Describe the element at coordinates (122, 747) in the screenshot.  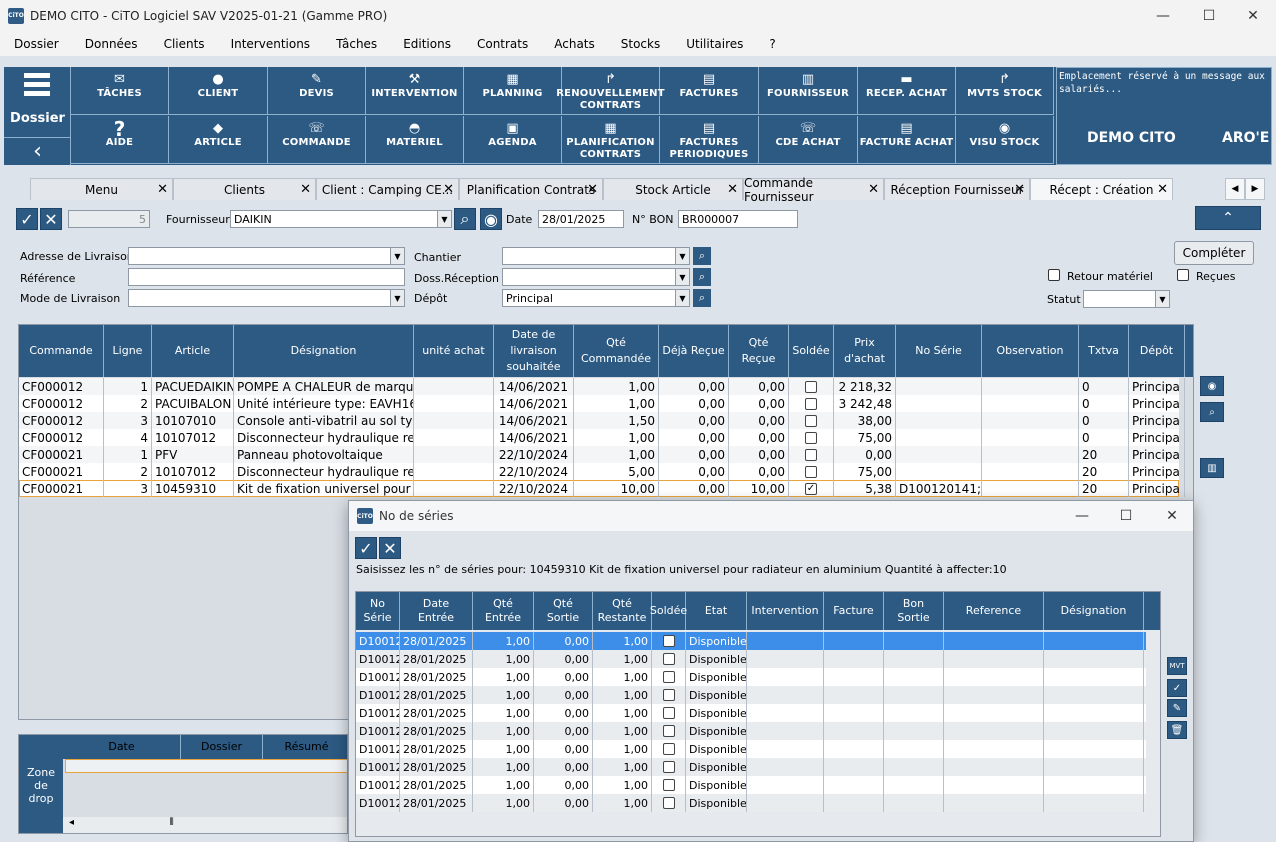
I see `history-header-0: Date` at that location.